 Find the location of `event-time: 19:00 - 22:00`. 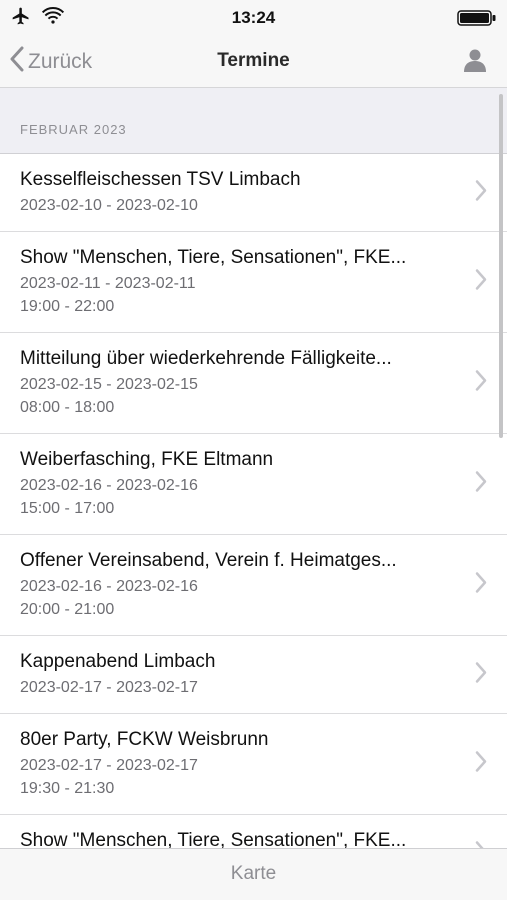

event-time: 19:00 - 22:00 is located at coordinates (67, 306).